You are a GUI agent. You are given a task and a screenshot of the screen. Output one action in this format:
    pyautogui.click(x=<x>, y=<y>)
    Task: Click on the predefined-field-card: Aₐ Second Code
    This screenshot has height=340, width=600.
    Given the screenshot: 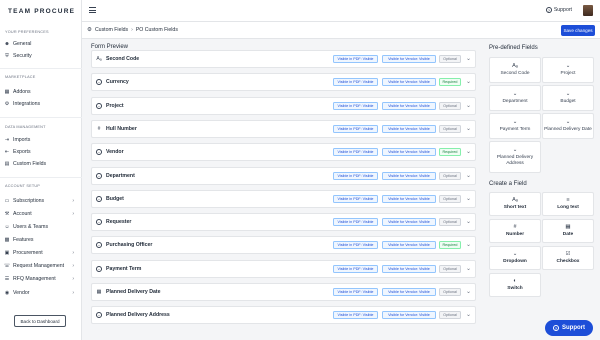 What is the action you would take?
    pyautogui.click(x=515, y=70)
    